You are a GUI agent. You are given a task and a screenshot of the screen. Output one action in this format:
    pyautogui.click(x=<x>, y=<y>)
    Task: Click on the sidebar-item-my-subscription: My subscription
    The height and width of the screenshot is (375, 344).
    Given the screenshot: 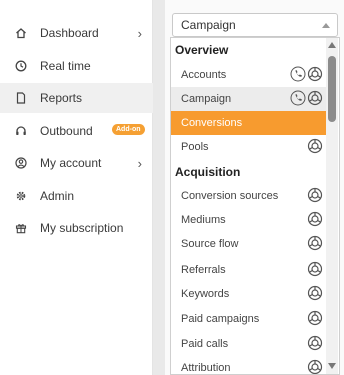 What is the action you would take?
    pyautogui.click(x=76, y=228)
    